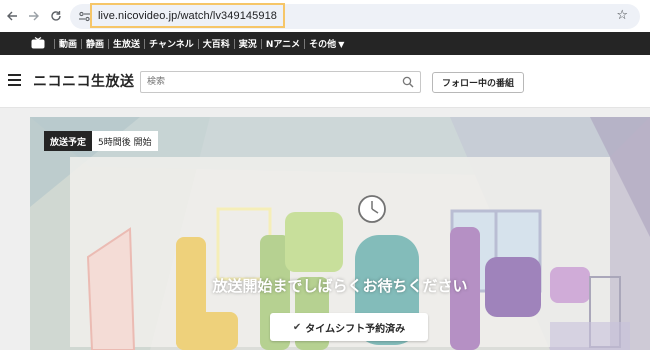  I want to click on back-arrow-icon, so click(12, 16).